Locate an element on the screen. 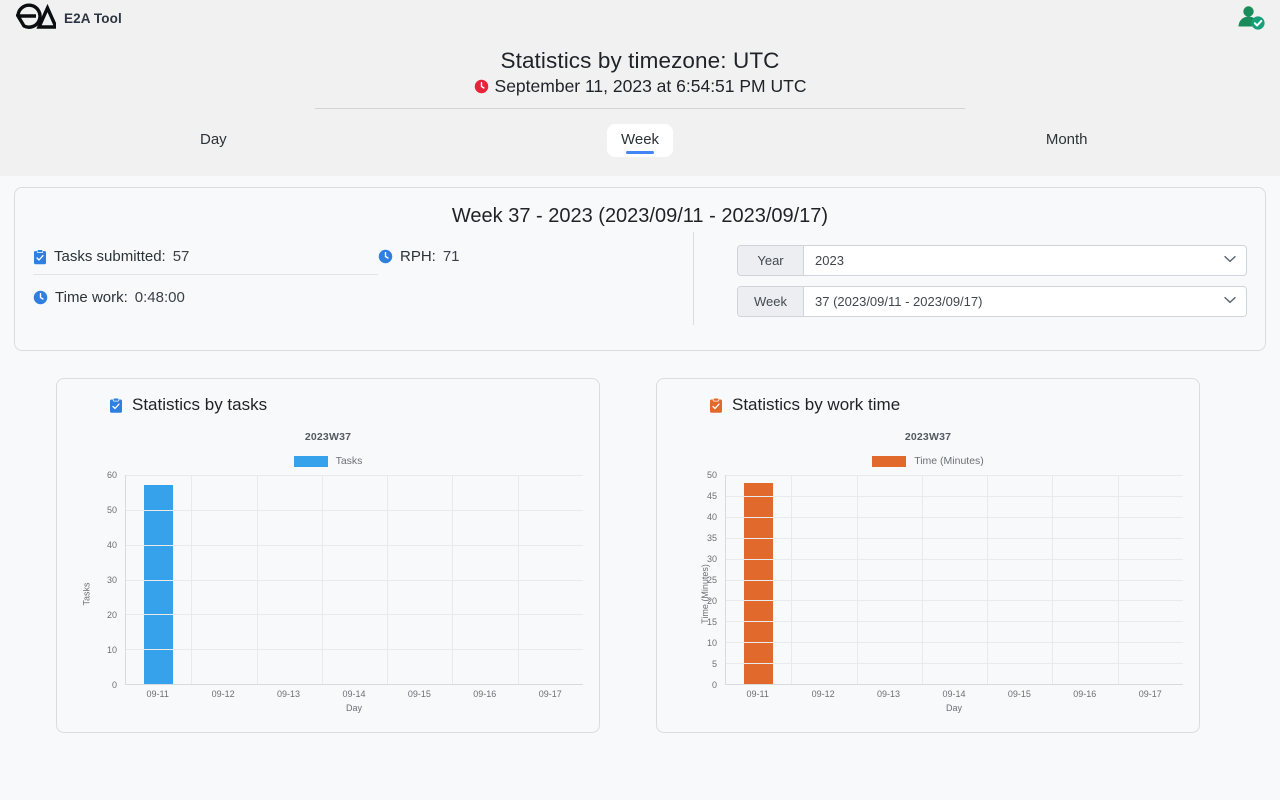 The image size is (1280, 800). chart-worktime-xtick: 09-14 is located at coordinates (954, 694).